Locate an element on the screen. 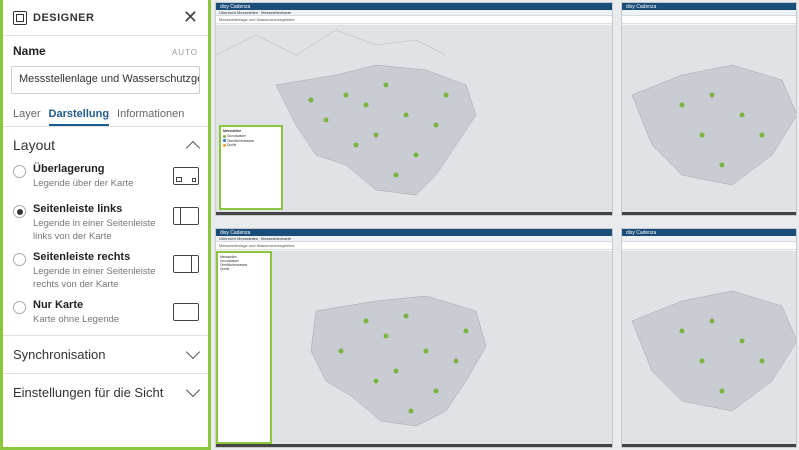  preview-map-only: disy Cadenza is located at coordinates (709, 109).